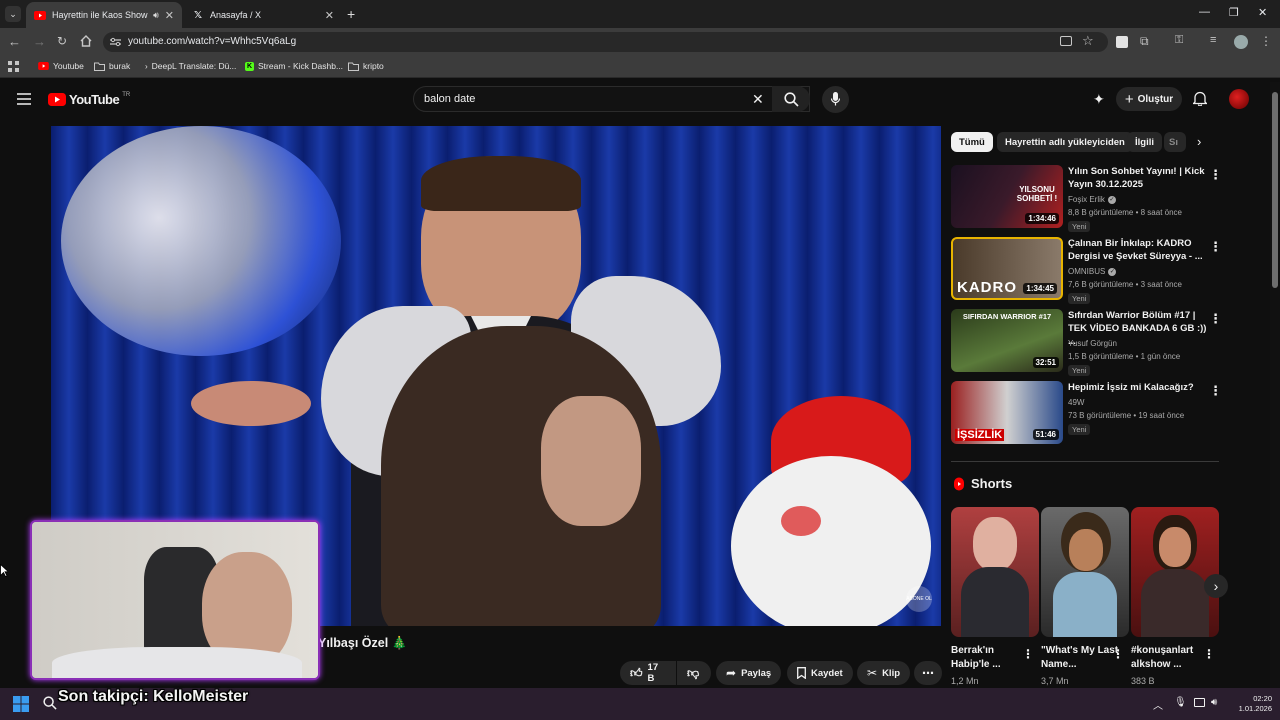  What do you see at coordinates (1252, 704) in the screenshot?
I see `taskbar-clock: 02:20 1.01.2026` at bounding box center [1252, 704].